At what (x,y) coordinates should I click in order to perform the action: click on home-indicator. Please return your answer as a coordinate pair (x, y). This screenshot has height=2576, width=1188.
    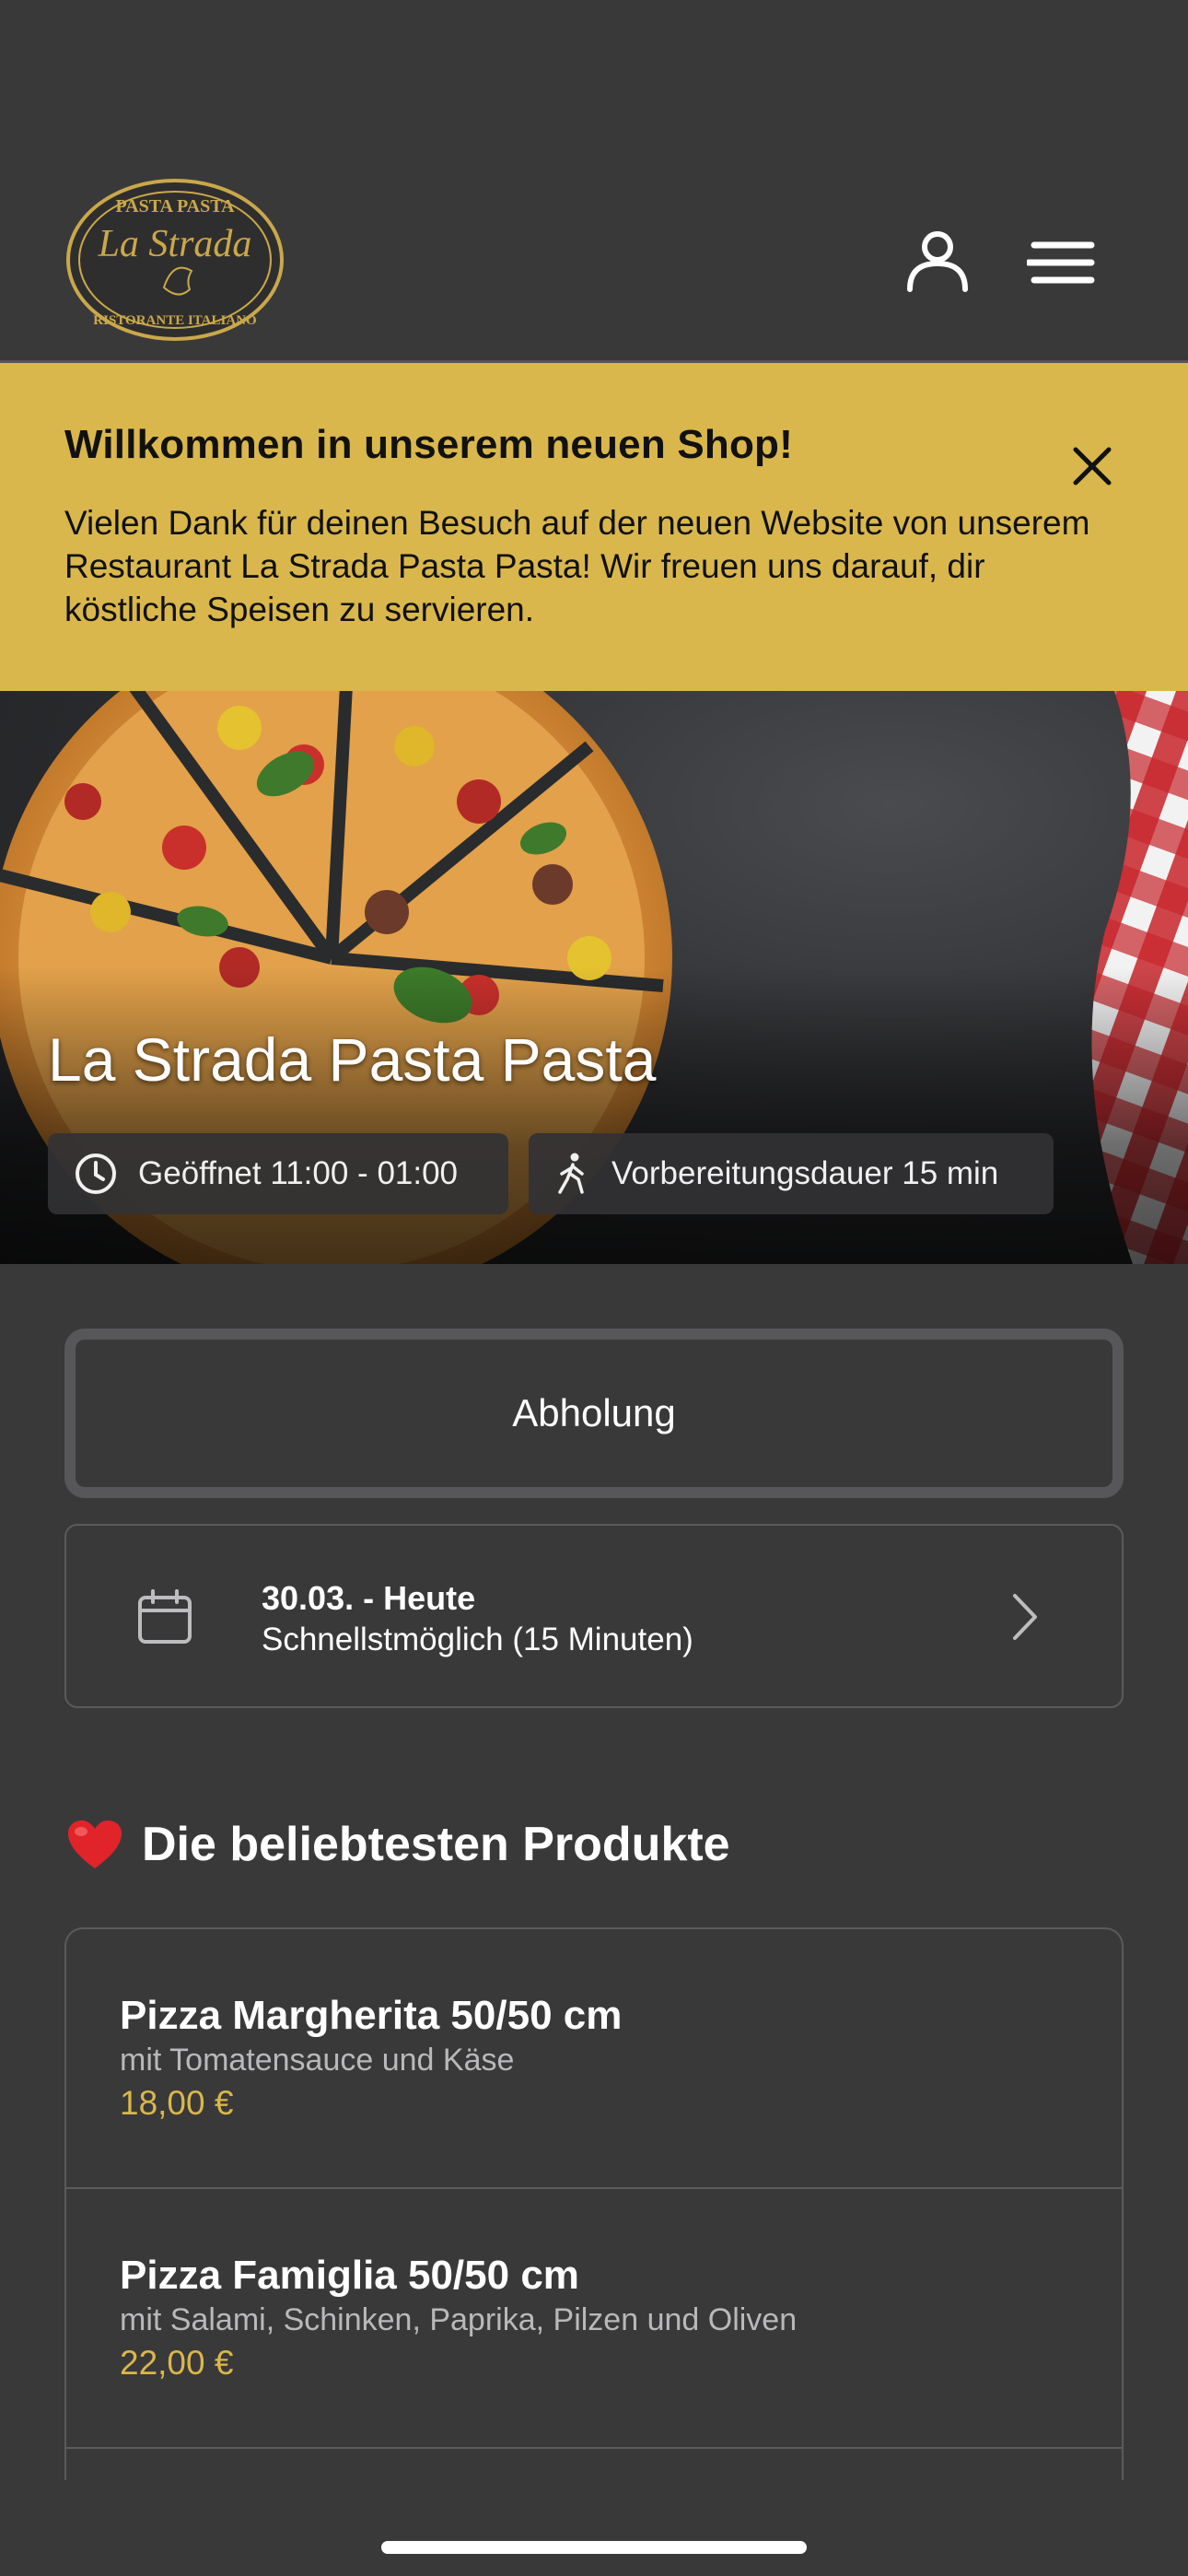
    Looking at the image, I should click on (594, 2547).